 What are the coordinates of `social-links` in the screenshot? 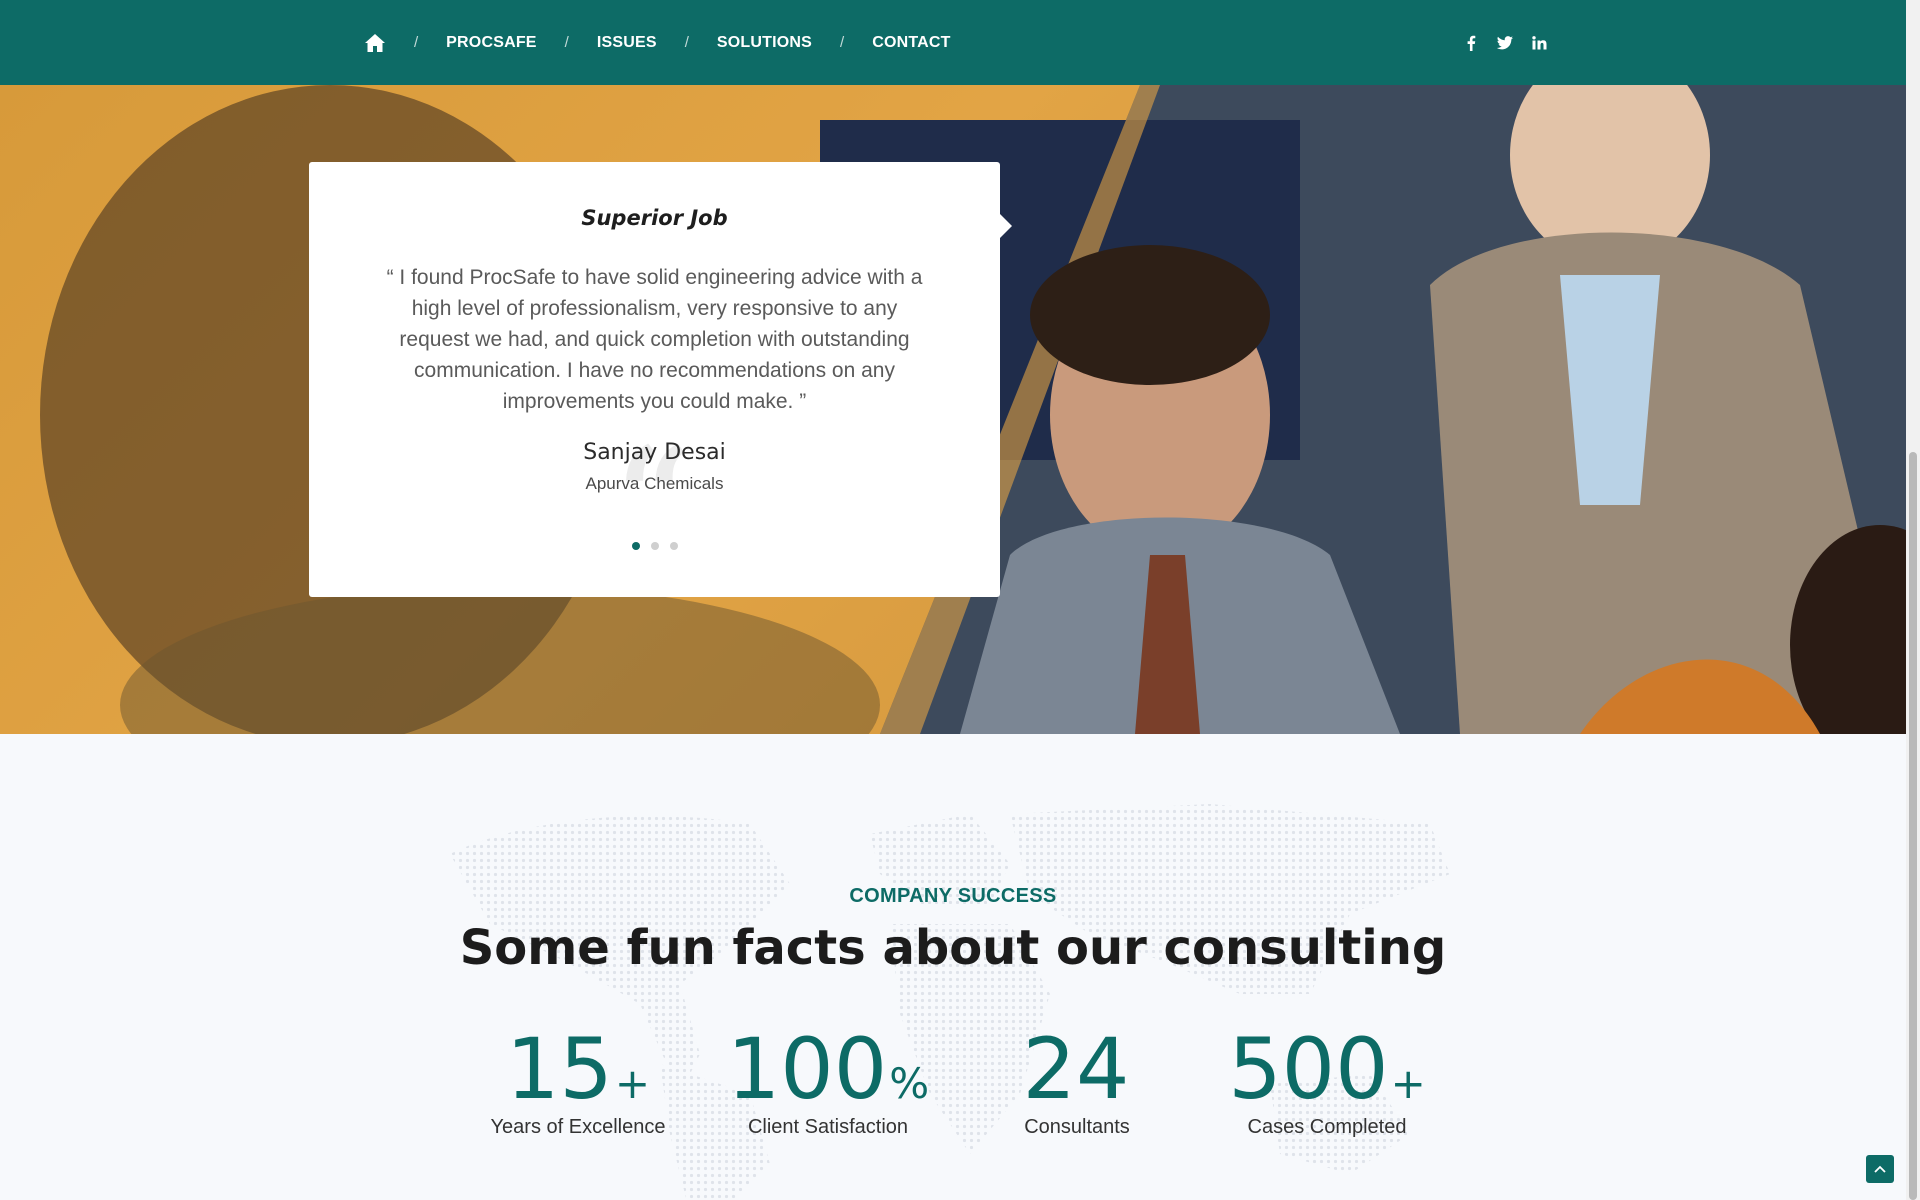 It's located at (1505, 42).